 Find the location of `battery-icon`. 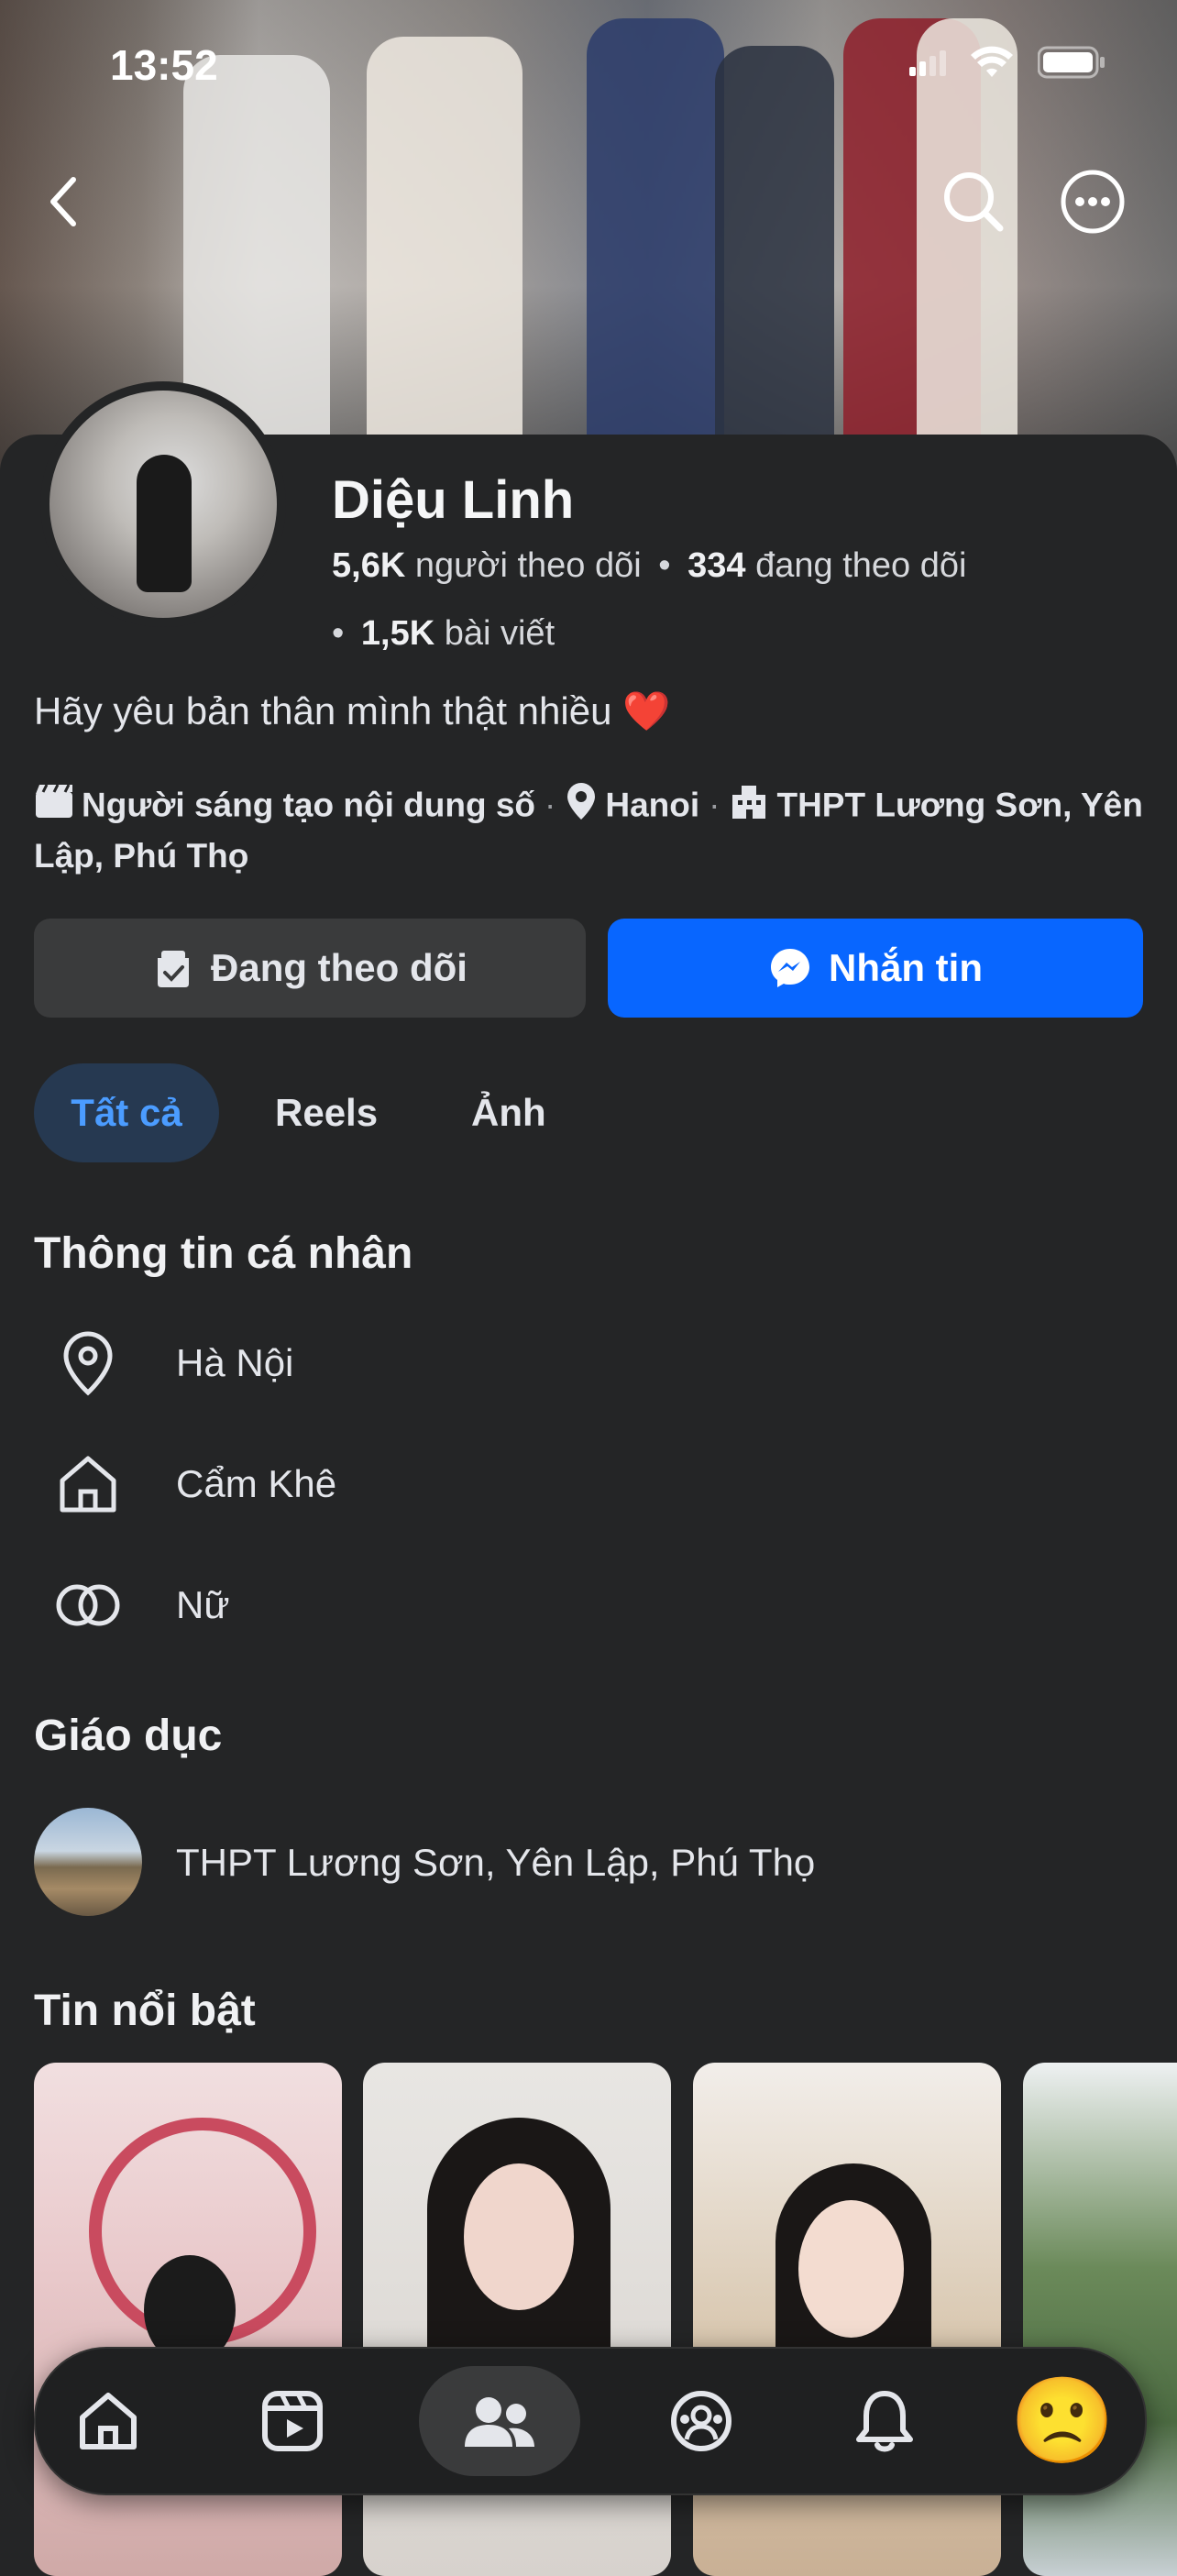

battery-icon is located at coordinates (1071, 63).